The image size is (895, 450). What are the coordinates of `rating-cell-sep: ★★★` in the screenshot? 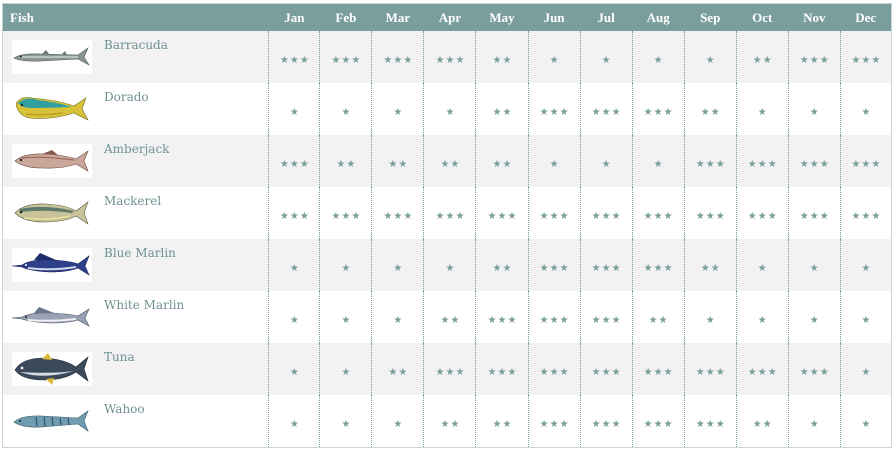 It's located at (710, 213).